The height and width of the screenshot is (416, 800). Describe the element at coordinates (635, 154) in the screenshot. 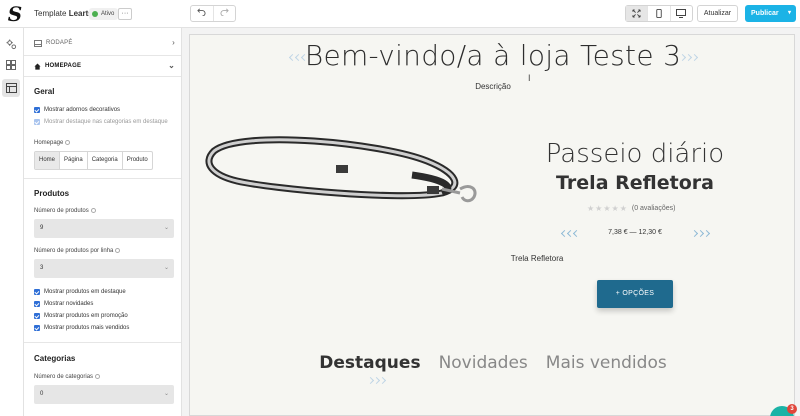

I see `product-category: Passeio diário` at that location.